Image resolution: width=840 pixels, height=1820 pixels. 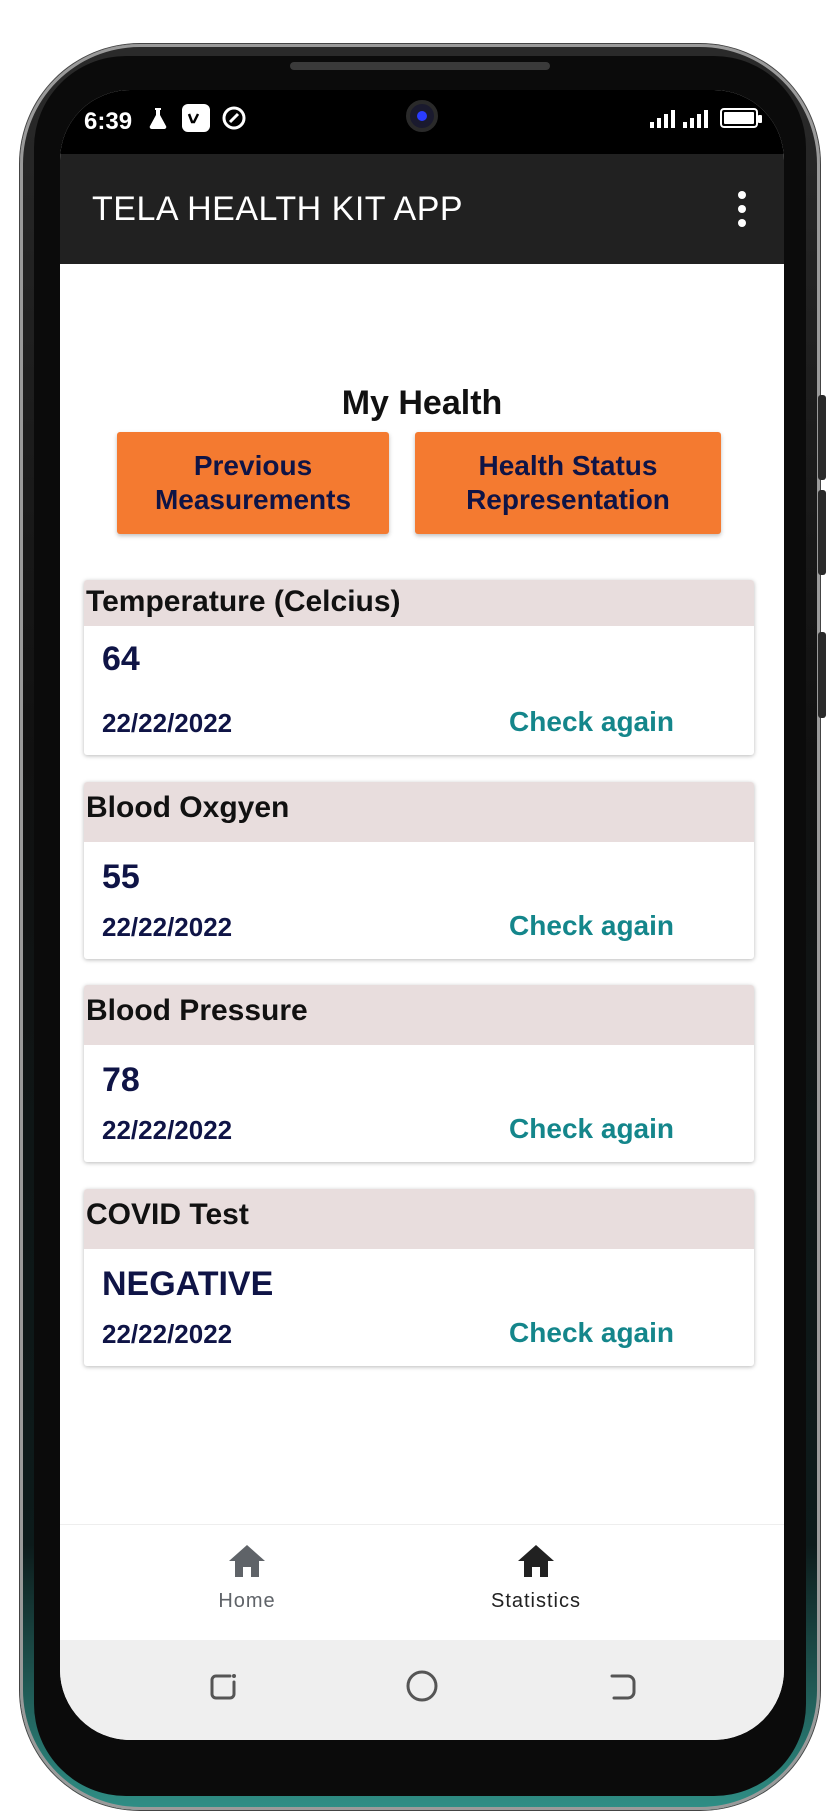 What do you see at coordinates (234, 118) in the screenshot?
I see `sync-icon` at bounding box center [234, 118].